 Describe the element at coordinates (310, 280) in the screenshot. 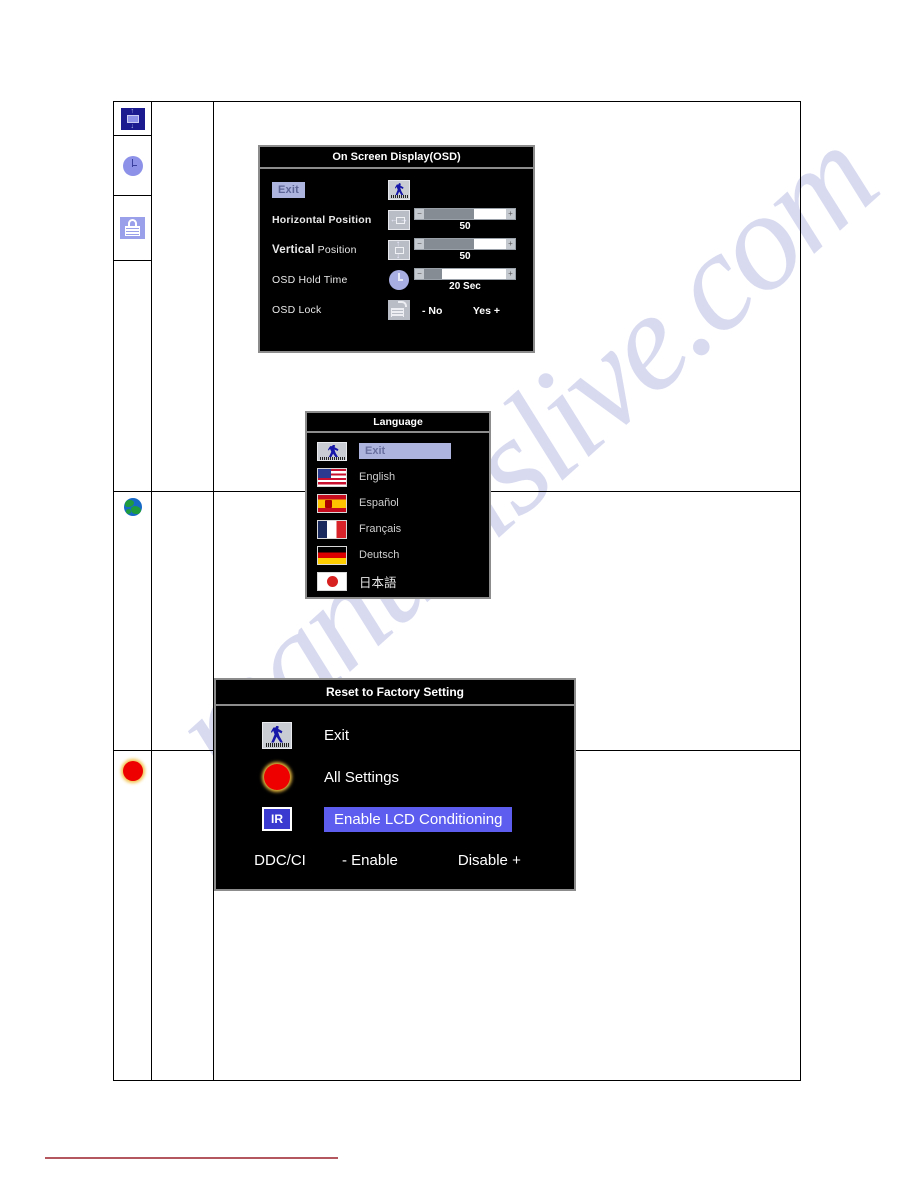

I see `osd-hold-time-label: OSD Hold Time` at that location.